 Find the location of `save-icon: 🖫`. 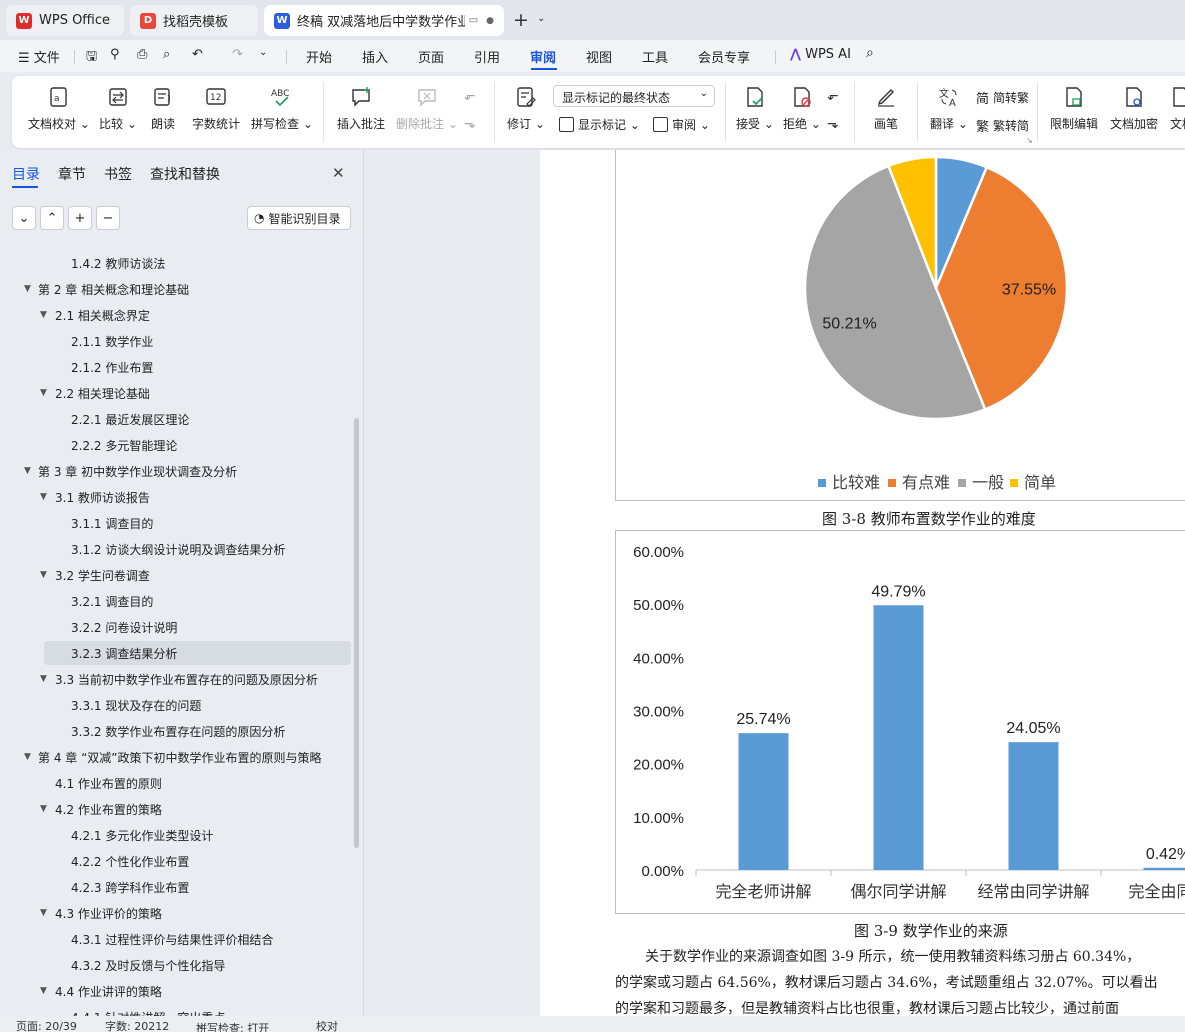

save-icon: 🖫 is located at coordinates (91, 58).